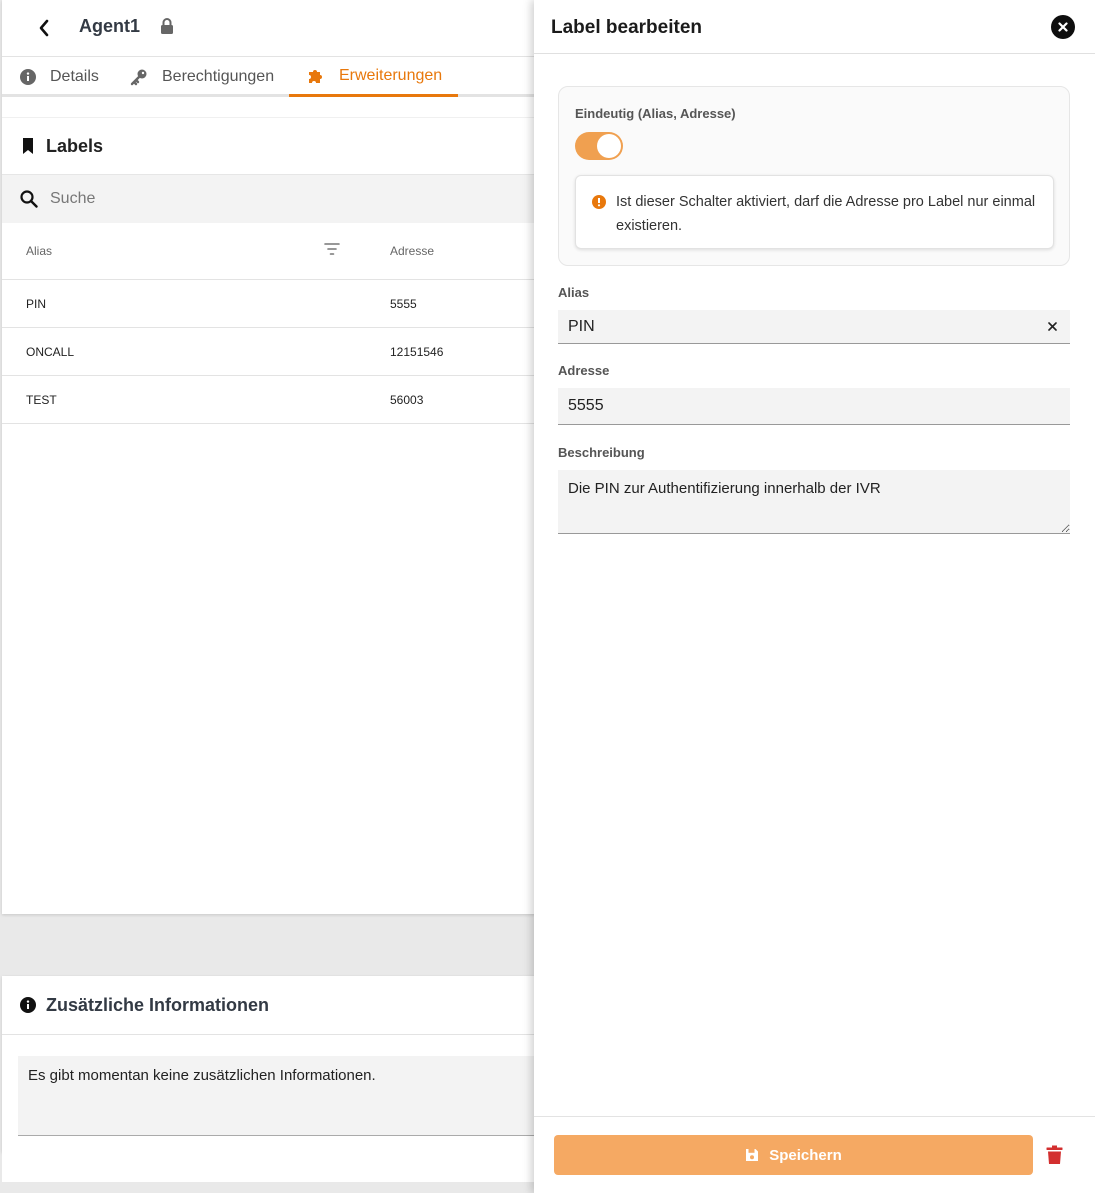 This screenshot has width=1095, height=1193. What do you see at coordinates (28, 146) in the screenshot?
I see `bookmark-icon` at bounding box center [28, 146].